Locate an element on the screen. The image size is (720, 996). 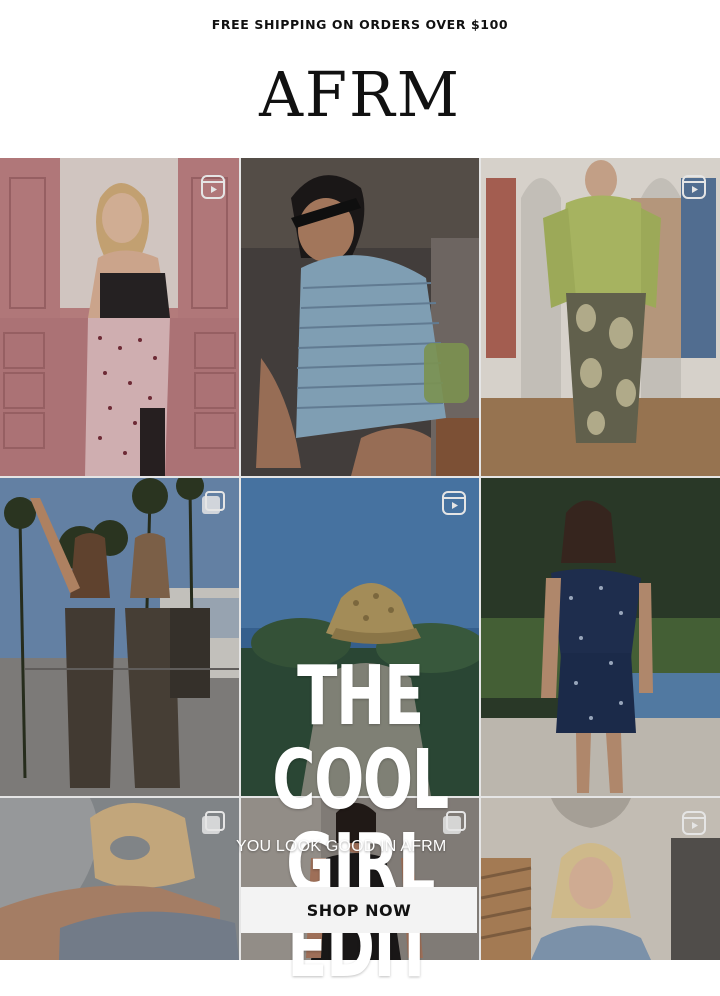
announcement-text: FREE SHIPPING ON ORDERS OVER $100 is located at coordinates (360, 24).